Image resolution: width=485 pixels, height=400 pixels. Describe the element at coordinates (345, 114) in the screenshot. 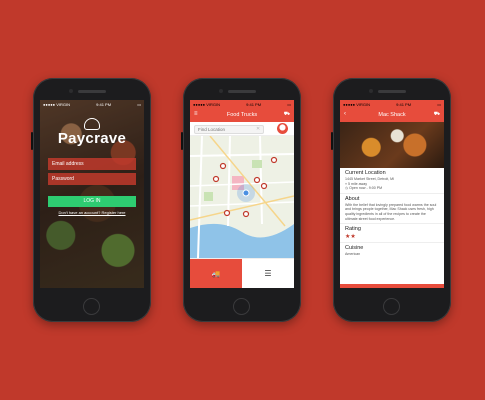

I see `back-icon: ‹` at that location.